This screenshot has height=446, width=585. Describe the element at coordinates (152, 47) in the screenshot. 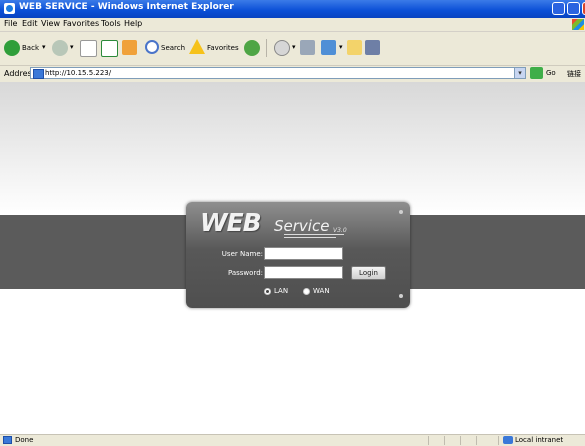

I see `search-icon` at that location.